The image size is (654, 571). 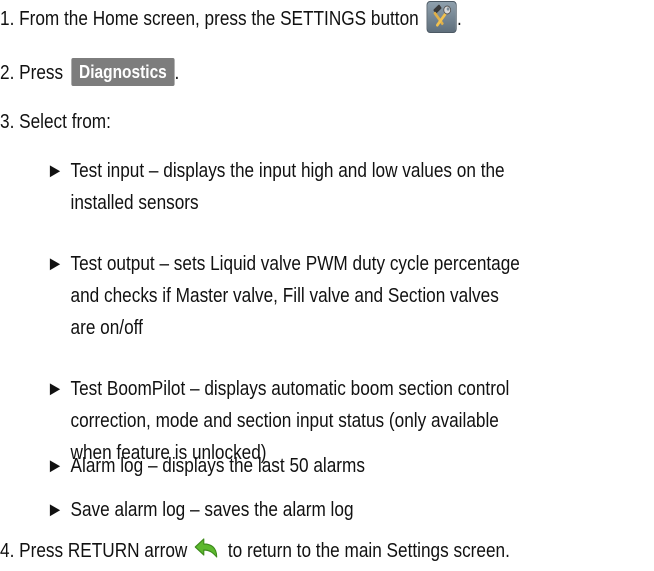 I want to click on return-arrow-icon, so click(x=208, y=549).